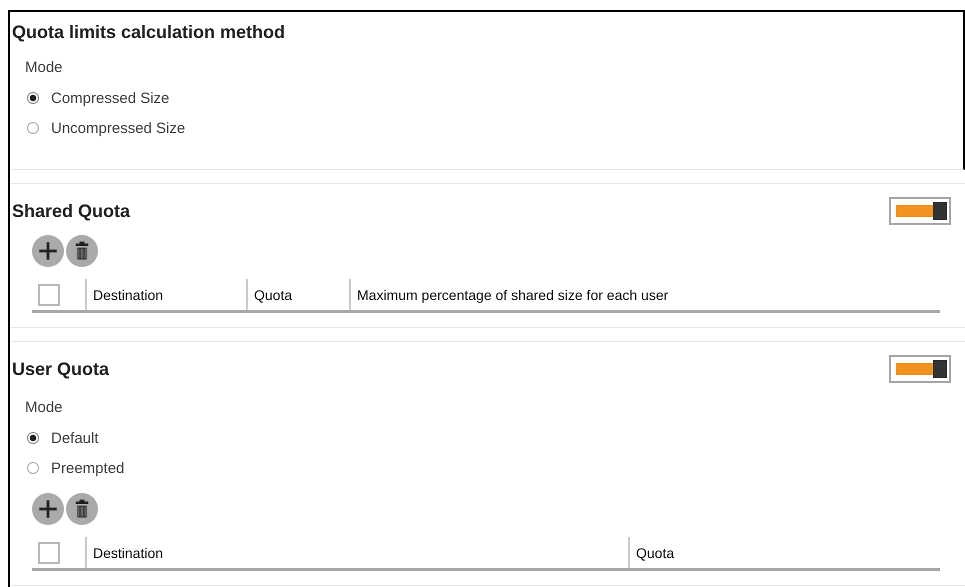  What do you see at coordinates (110, 98) in the screenshot?
I see `radio-label: Compressed Size` at bounding box center [110, 98].